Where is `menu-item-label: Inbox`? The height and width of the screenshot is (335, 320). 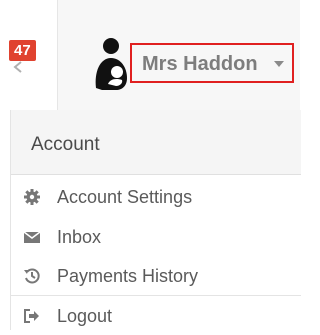 menu-item-label: Inbox is located at coordinates (79, 237).